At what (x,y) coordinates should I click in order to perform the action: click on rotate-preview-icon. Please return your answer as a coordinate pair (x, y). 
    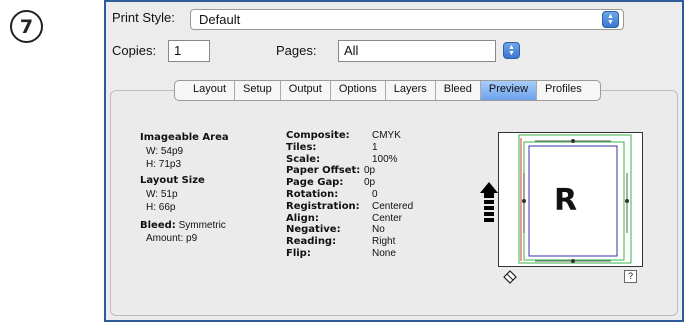
    Looking at the image, I should click on (510, 276).